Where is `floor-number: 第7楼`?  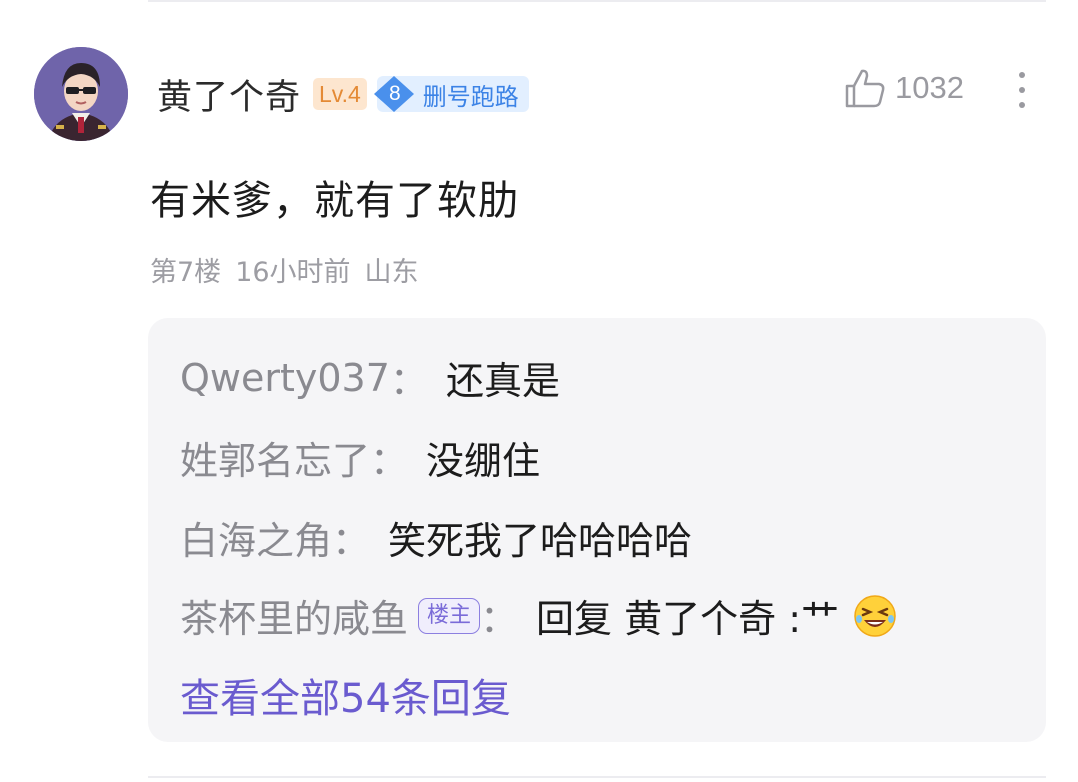 floor-number: 第7楼 is located at coordinates (186, 272).